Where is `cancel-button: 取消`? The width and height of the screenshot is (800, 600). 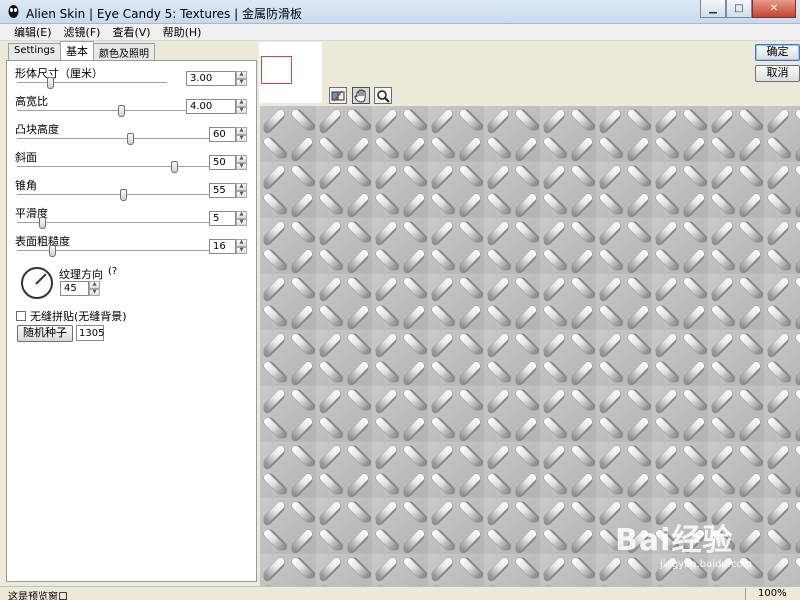 cancel-button: 取消 is located at coordinates (777, 73).